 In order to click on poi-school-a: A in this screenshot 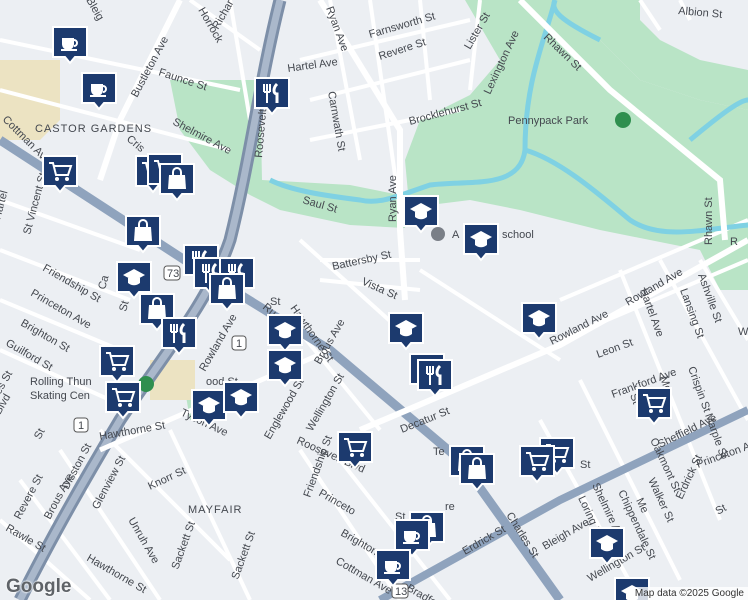, I will do `click(456, 235)`.